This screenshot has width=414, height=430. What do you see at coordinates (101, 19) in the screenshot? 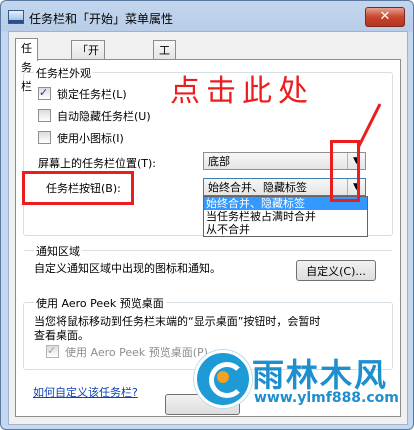
I see `window-title: 任务栏和「开始」菜单属性` at bounding box center [101, 19].